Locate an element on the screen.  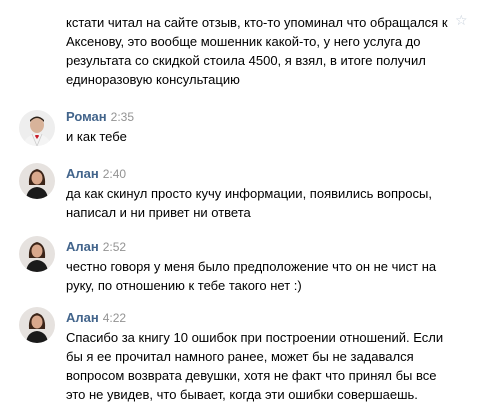
message-header: Алан 2:52 is located at coordinates (96, 247).